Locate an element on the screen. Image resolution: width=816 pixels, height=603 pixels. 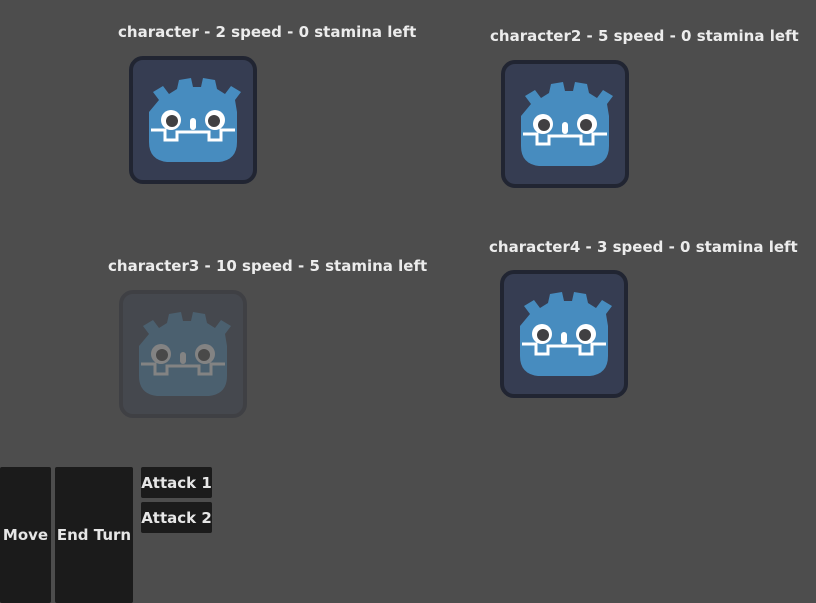
character-2-label: character2 - 5 speed - 0 stamina left is located at coordinates (644, 36).